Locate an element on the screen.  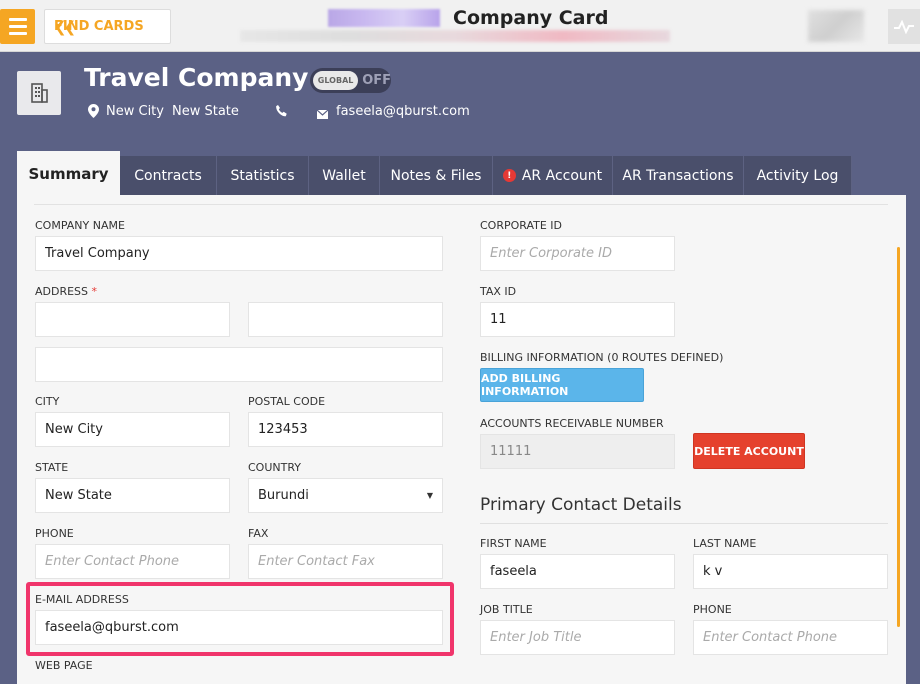
envelope-icon is located at coordinates (322, 115).